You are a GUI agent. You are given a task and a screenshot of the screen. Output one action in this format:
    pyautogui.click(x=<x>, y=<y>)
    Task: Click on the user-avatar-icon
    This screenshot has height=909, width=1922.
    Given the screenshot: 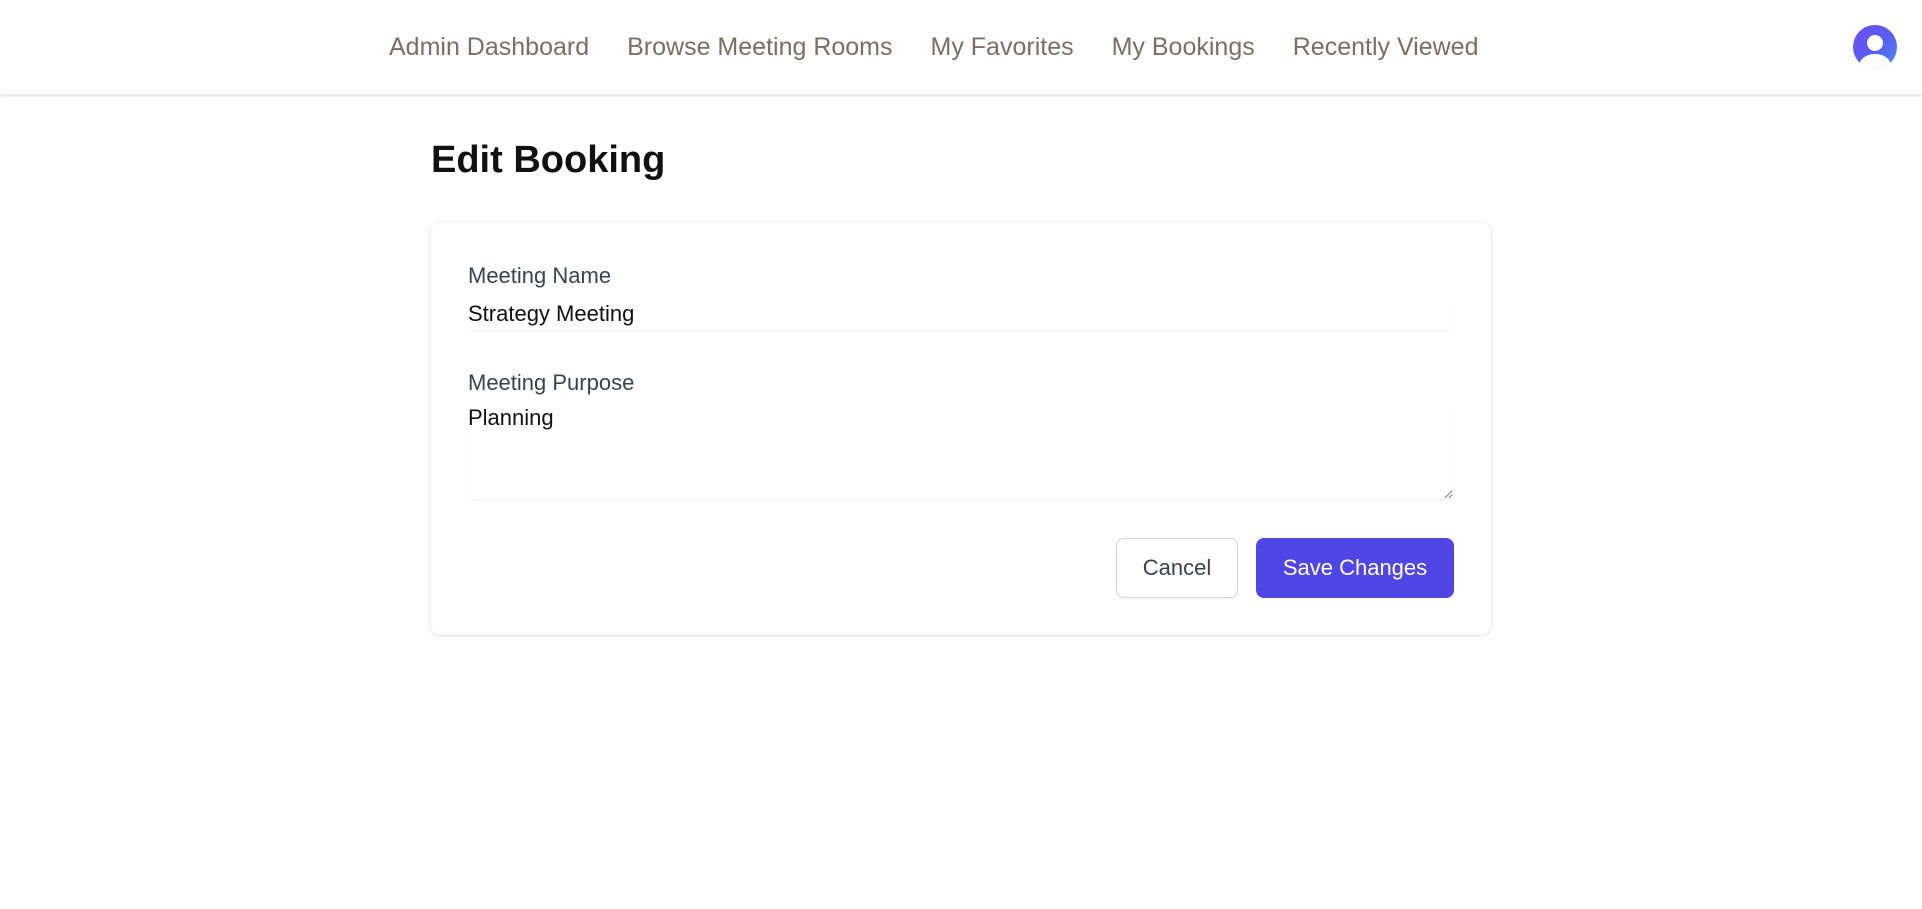 What is the action you would take?
    pyautogui.click(x=1875, y=47)
    